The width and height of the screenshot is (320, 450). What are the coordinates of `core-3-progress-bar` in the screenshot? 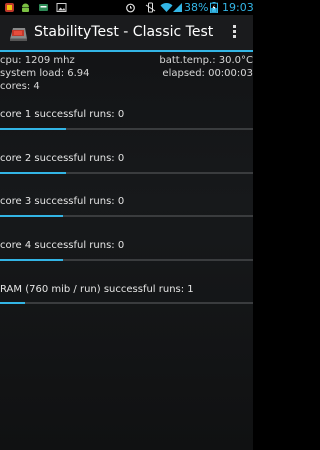 It's located at (126, 216).